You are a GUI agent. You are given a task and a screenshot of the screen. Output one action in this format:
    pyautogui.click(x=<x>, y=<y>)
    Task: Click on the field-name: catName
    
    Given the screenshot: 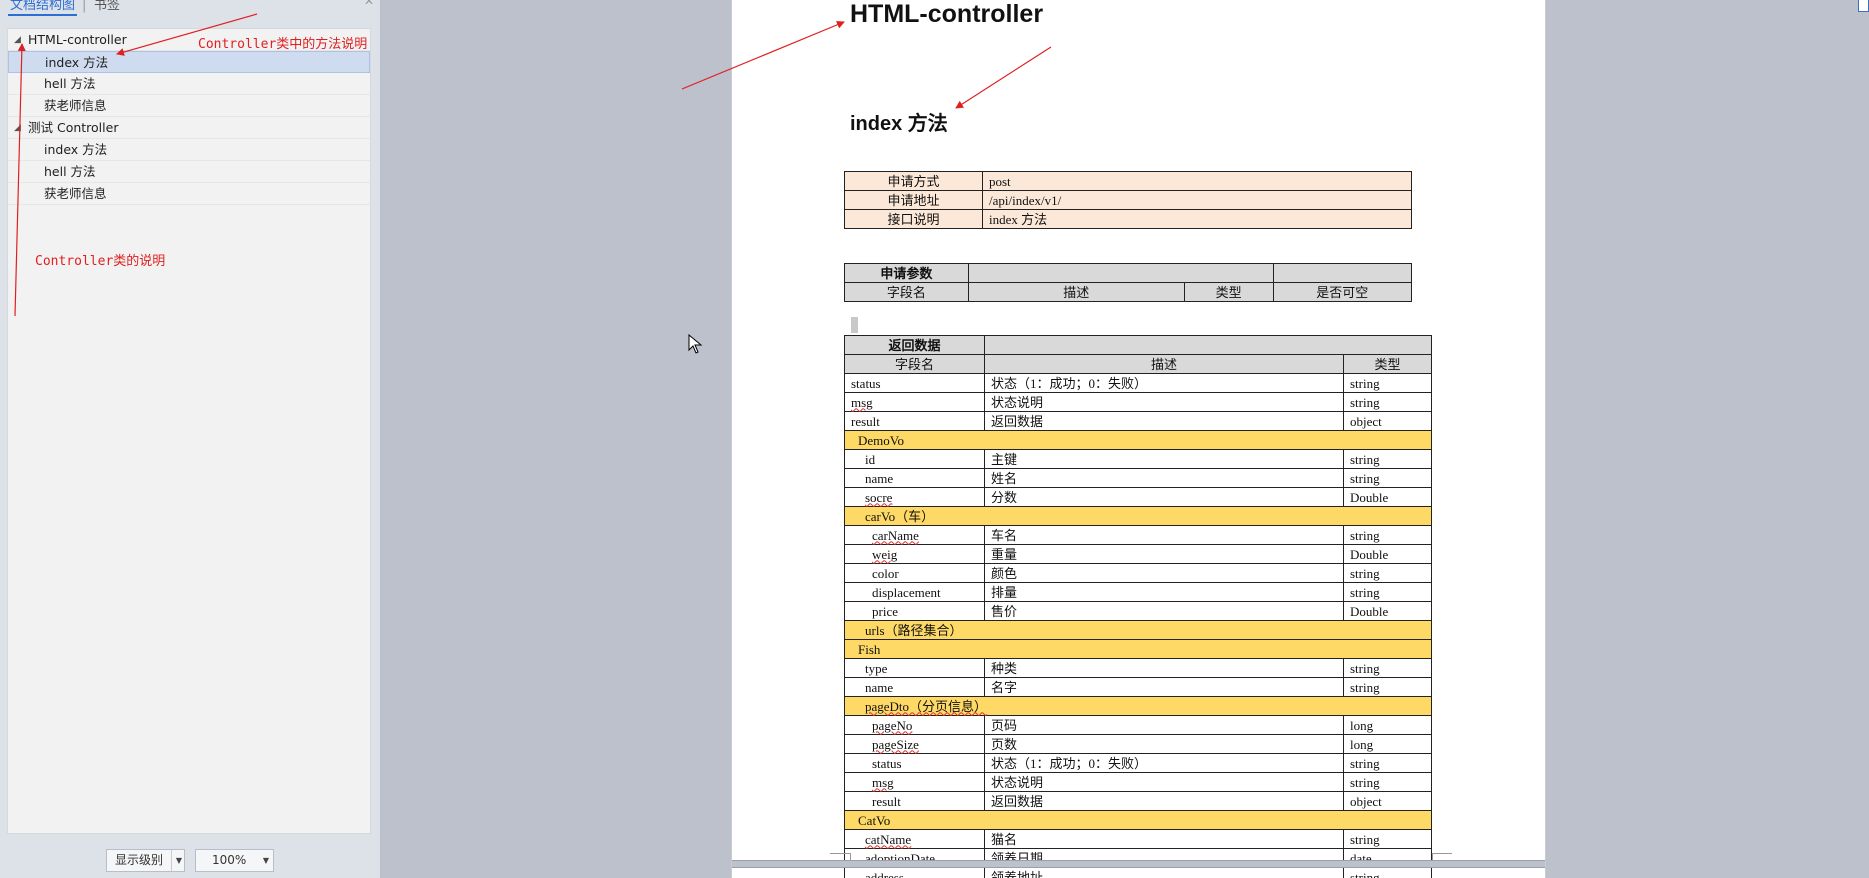 What is the action you would take?
    pyautogui.click(x=888, y=839)
    